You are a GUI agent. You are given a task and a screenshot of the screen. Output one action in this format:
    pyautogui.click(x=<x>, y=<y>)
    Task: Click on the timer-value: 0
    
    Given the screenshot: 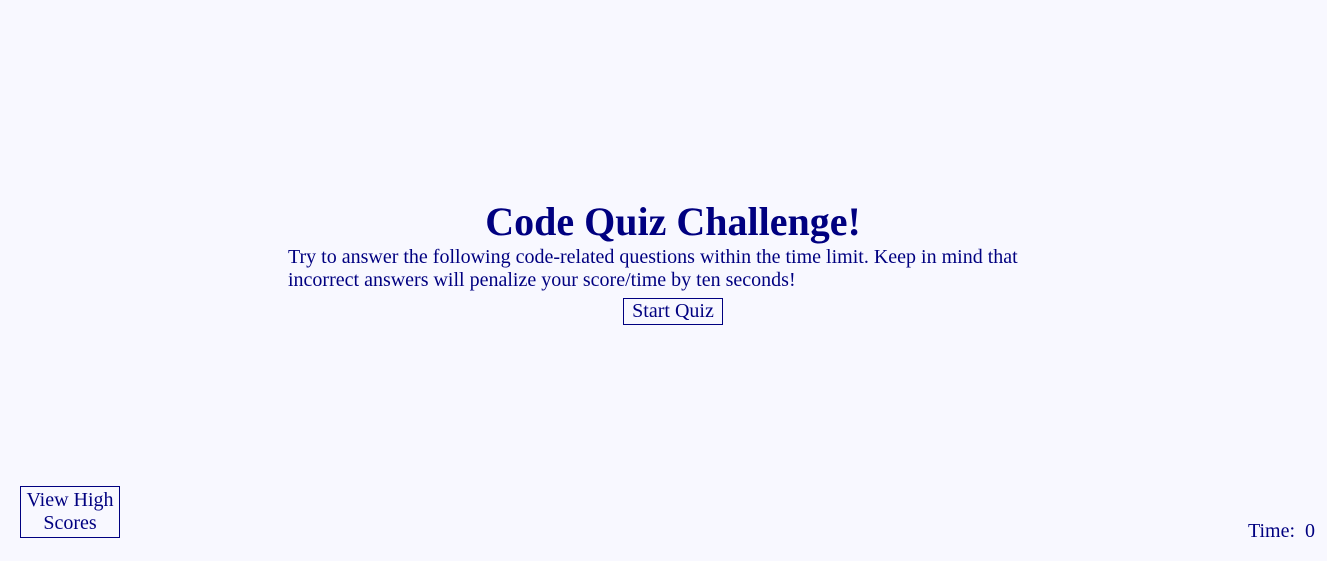 What is the action you would take?
    pyautogui.click(x=1310, y=531)
    